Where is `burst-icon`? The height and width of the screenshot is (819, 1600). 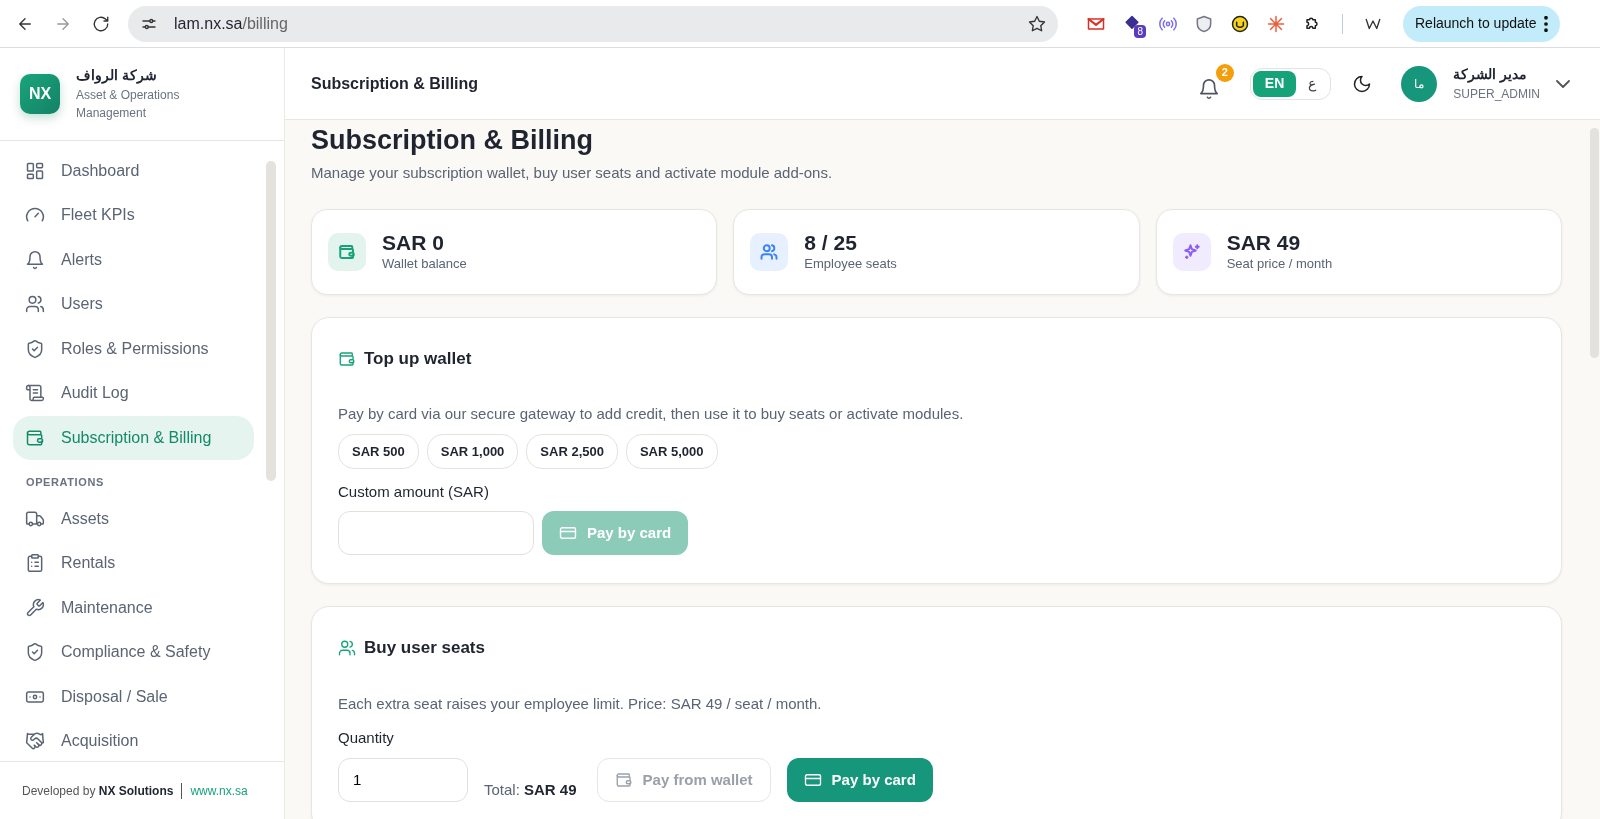
burst-icon is located at coordinates (1276, 23).